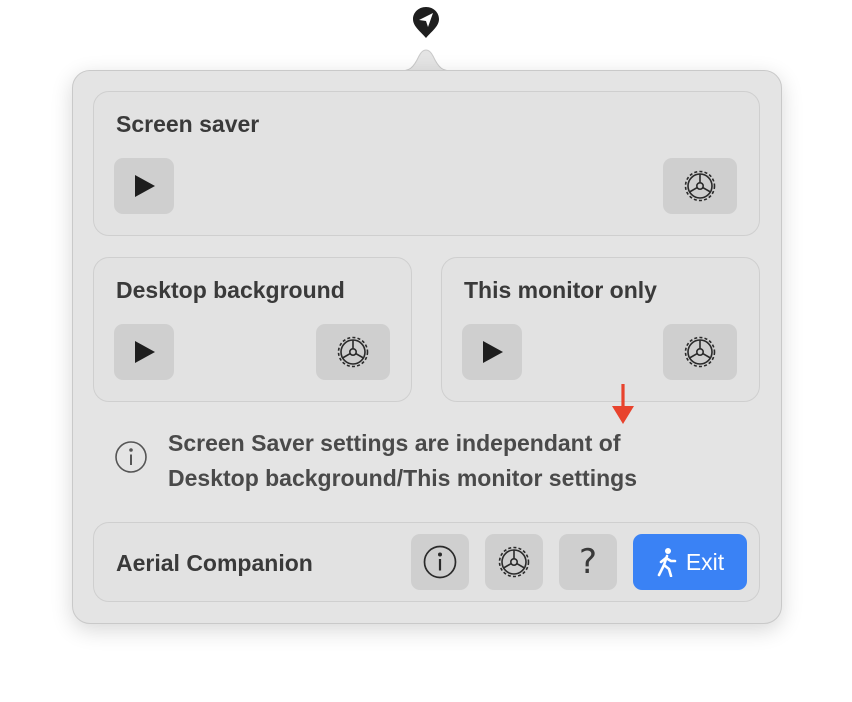 The width and height of the screenshot is (852, 702). Describe the element at coordinates (426, 22) in the screenshot. I see `aerial-menubar-icon` at that location.